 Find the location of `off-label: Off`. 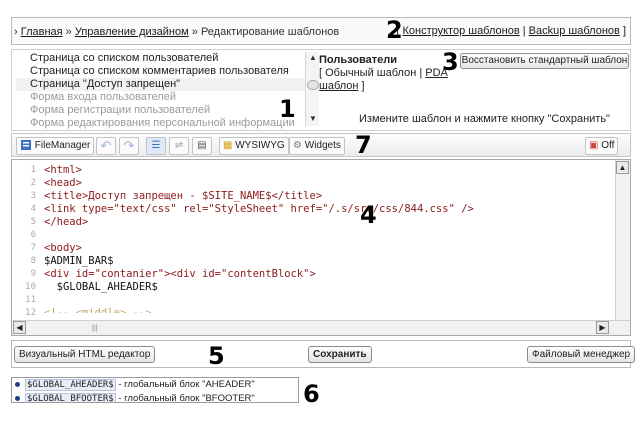

off-label: Off is located at coordinates (608, 145).